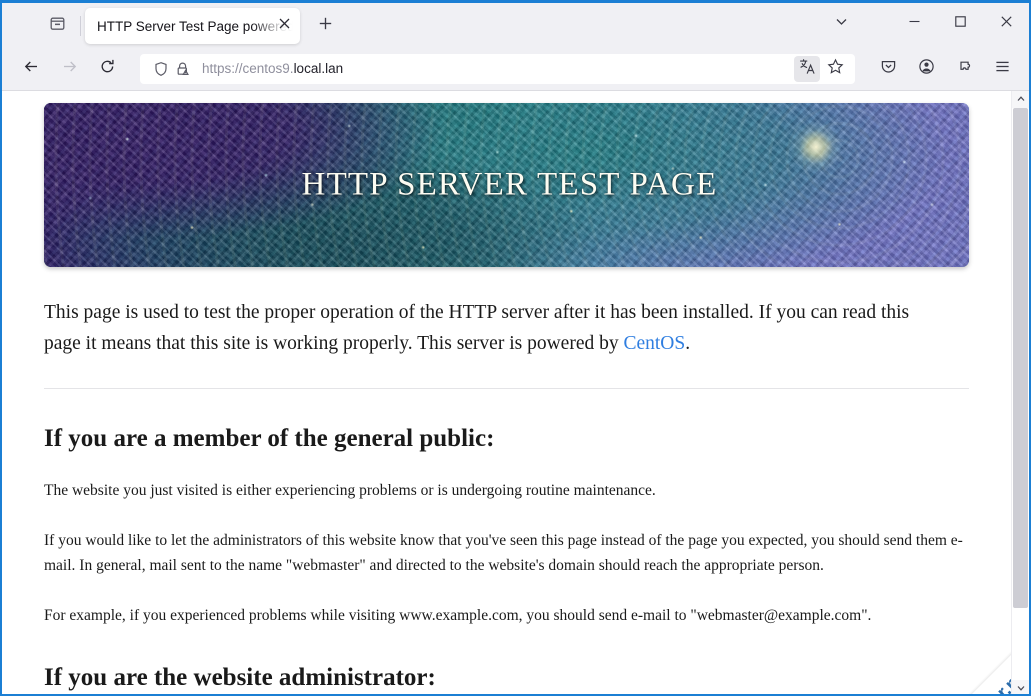 Image resolution: width=1031 pixels, height=696 pixels. Describe the element at coordinates (273, 68) in the screenshot. I see `url-text: https://centos9.local.lan` at that location.